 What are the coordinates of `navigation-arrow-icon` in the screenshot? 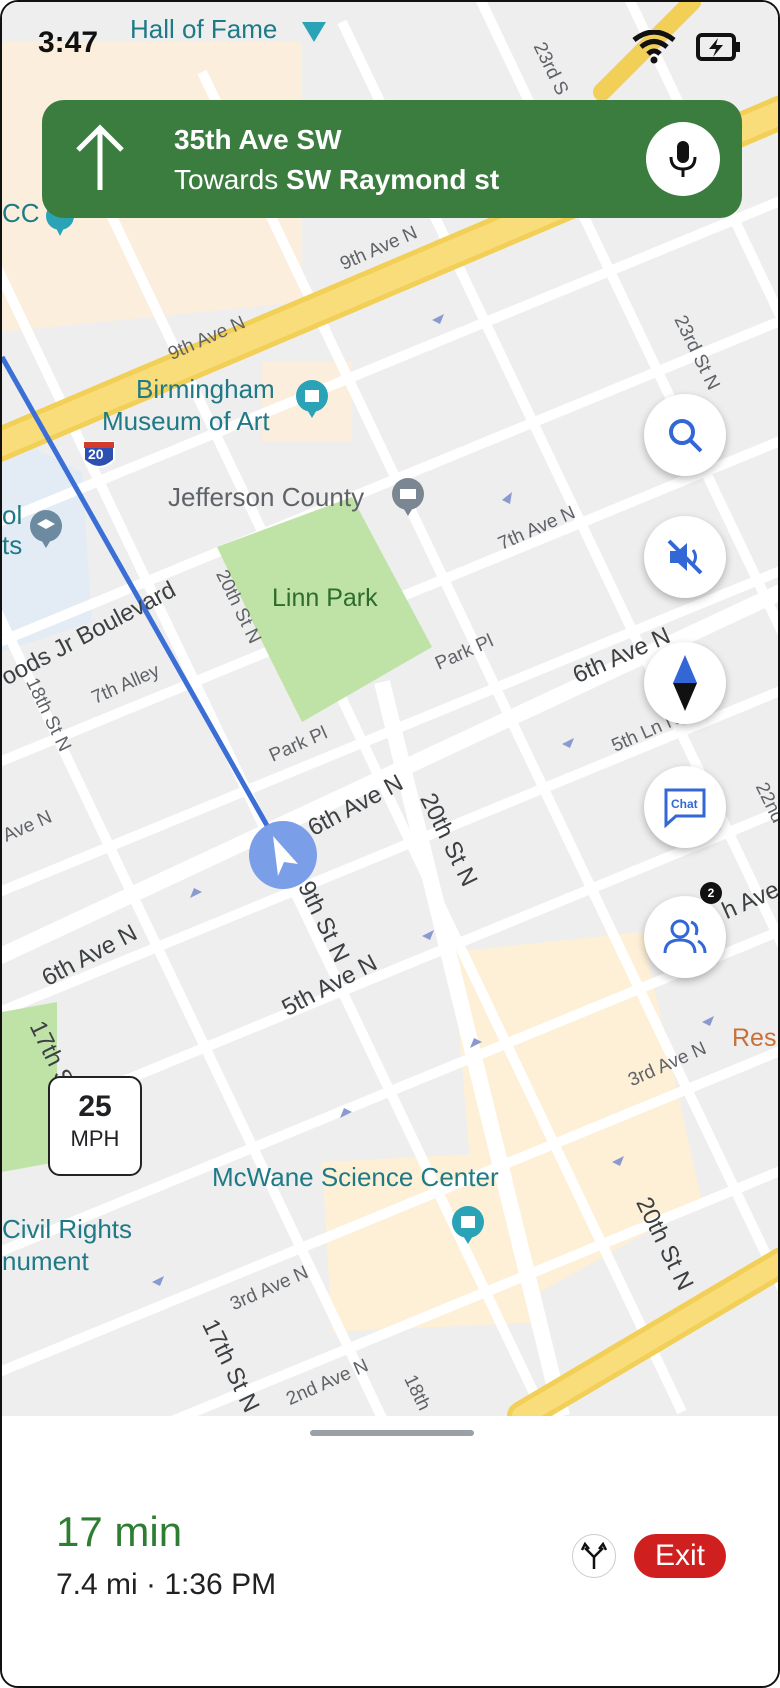 It's located at (283, 855).